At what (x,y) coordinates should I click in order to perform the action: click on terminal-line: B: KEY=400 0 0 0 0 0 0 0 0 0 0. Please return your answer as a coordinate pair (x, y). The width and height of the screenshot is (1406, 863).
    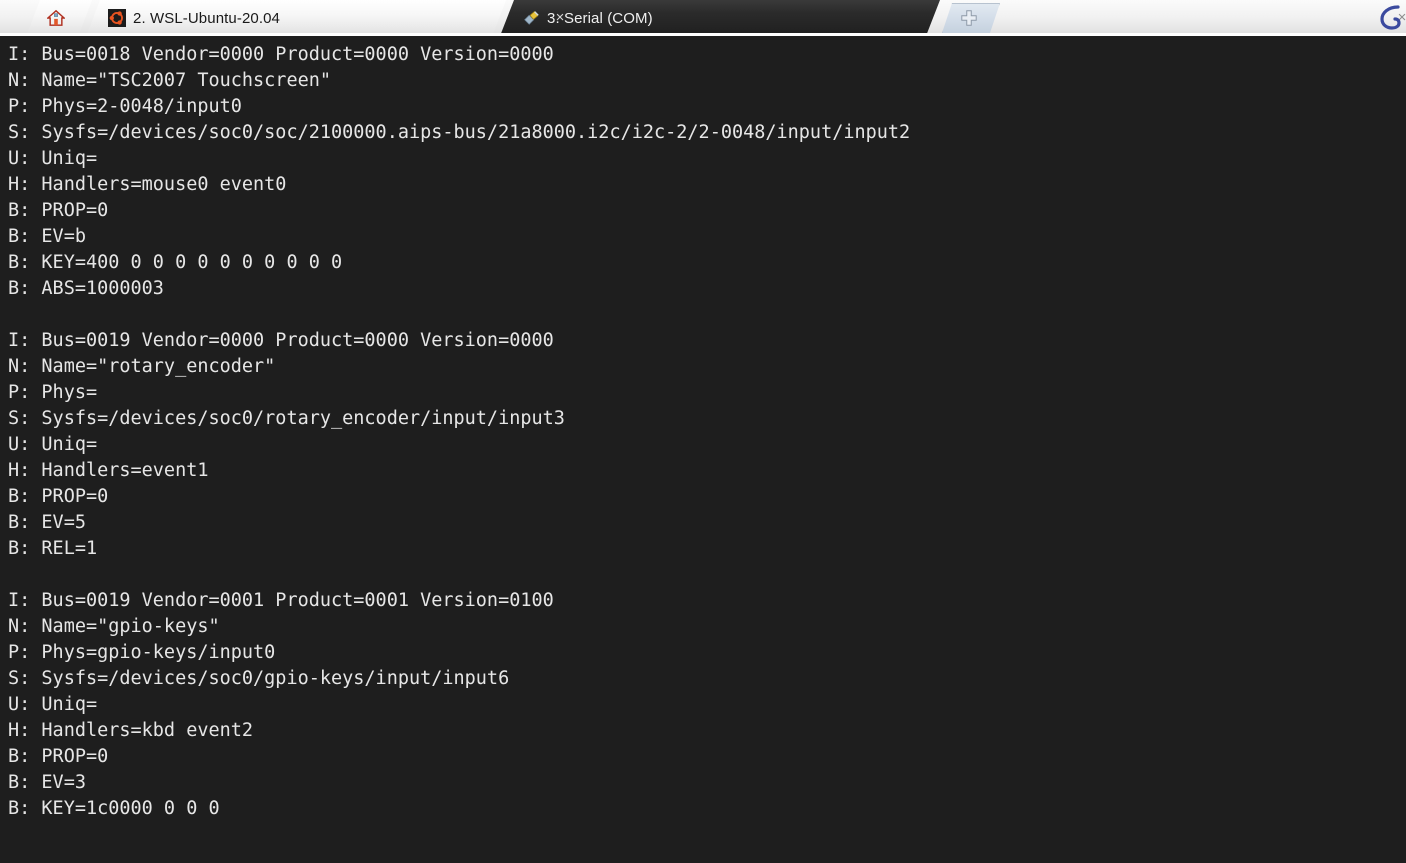
    Looking at the image, I should click on (175, 262).